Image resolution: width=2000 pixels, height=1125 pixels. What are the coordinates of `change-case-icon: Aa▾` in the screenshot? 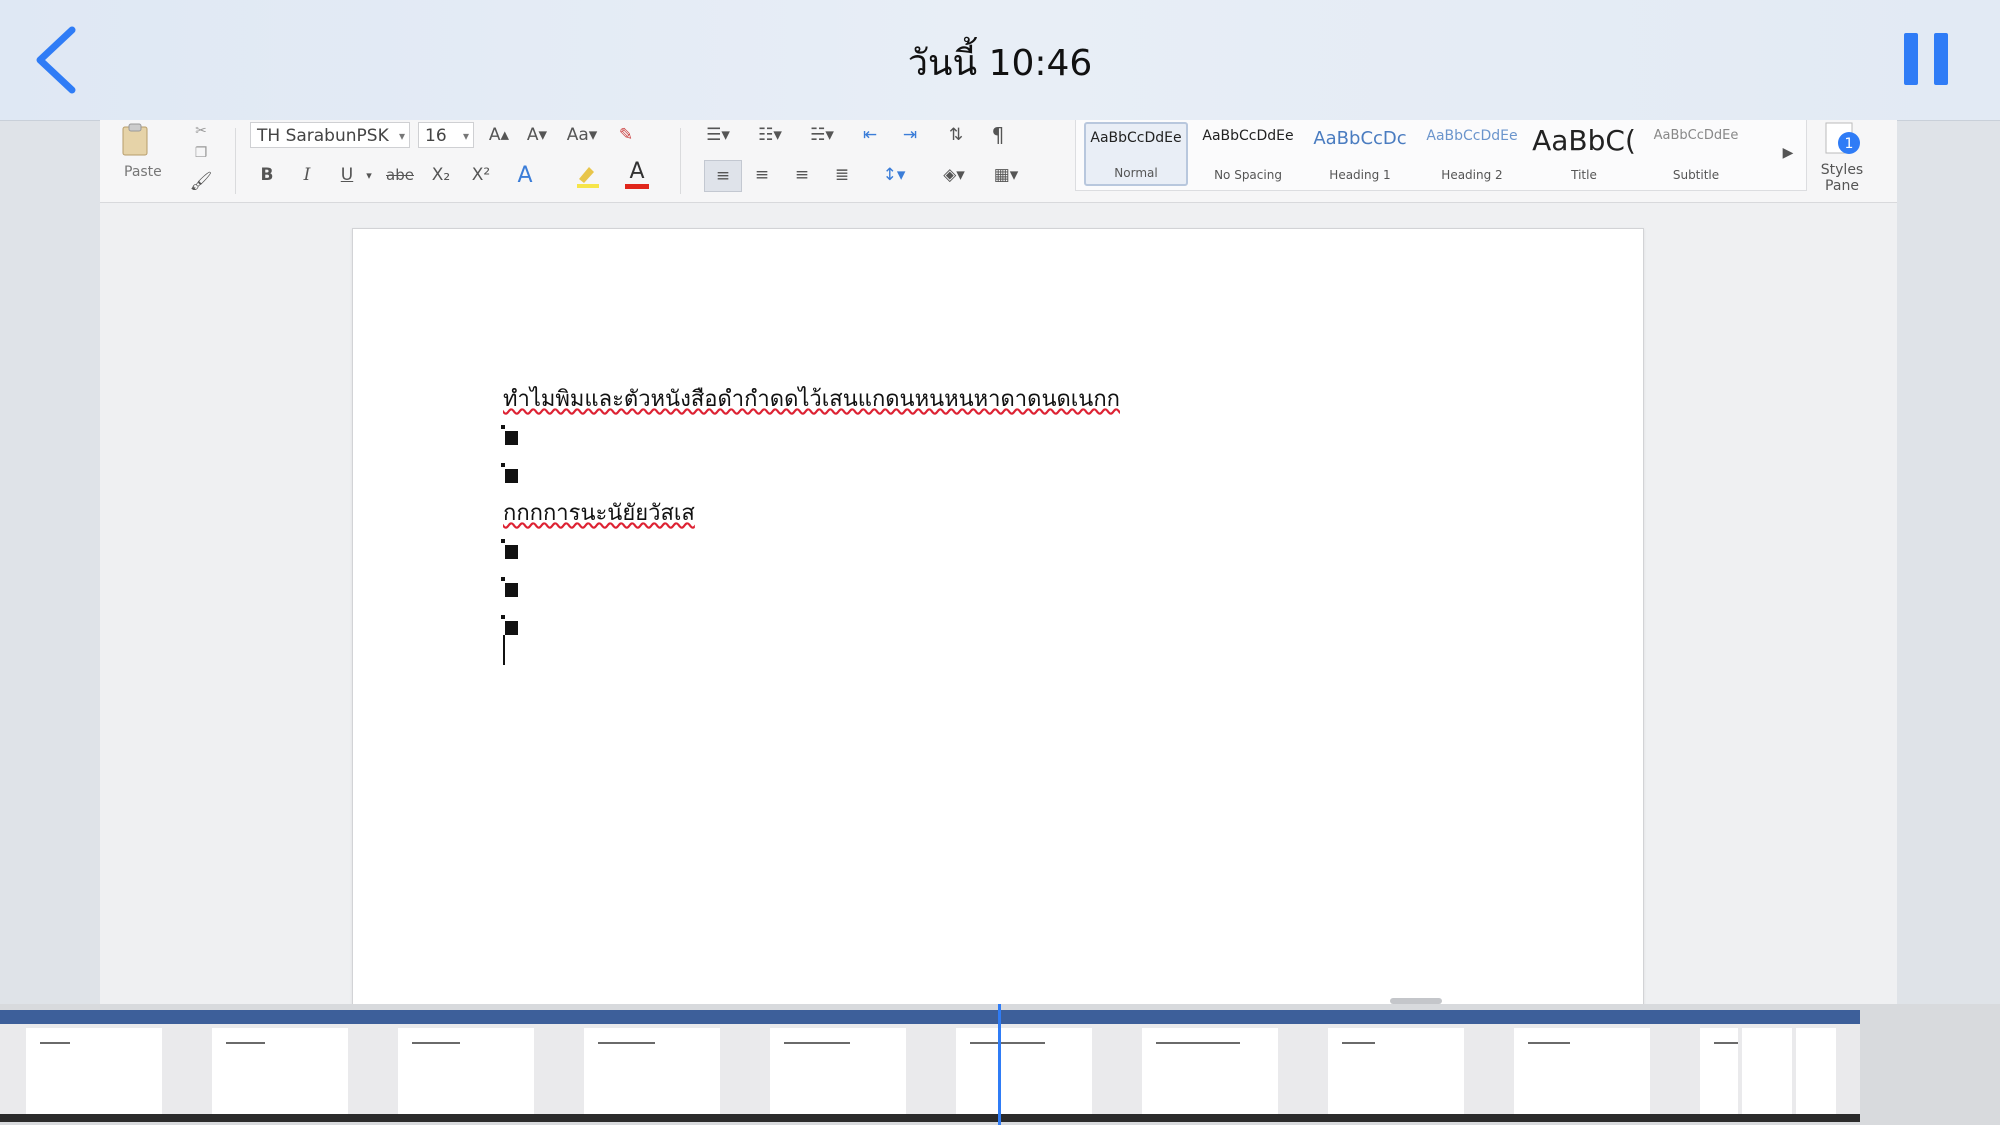 It's located at (582, 135).